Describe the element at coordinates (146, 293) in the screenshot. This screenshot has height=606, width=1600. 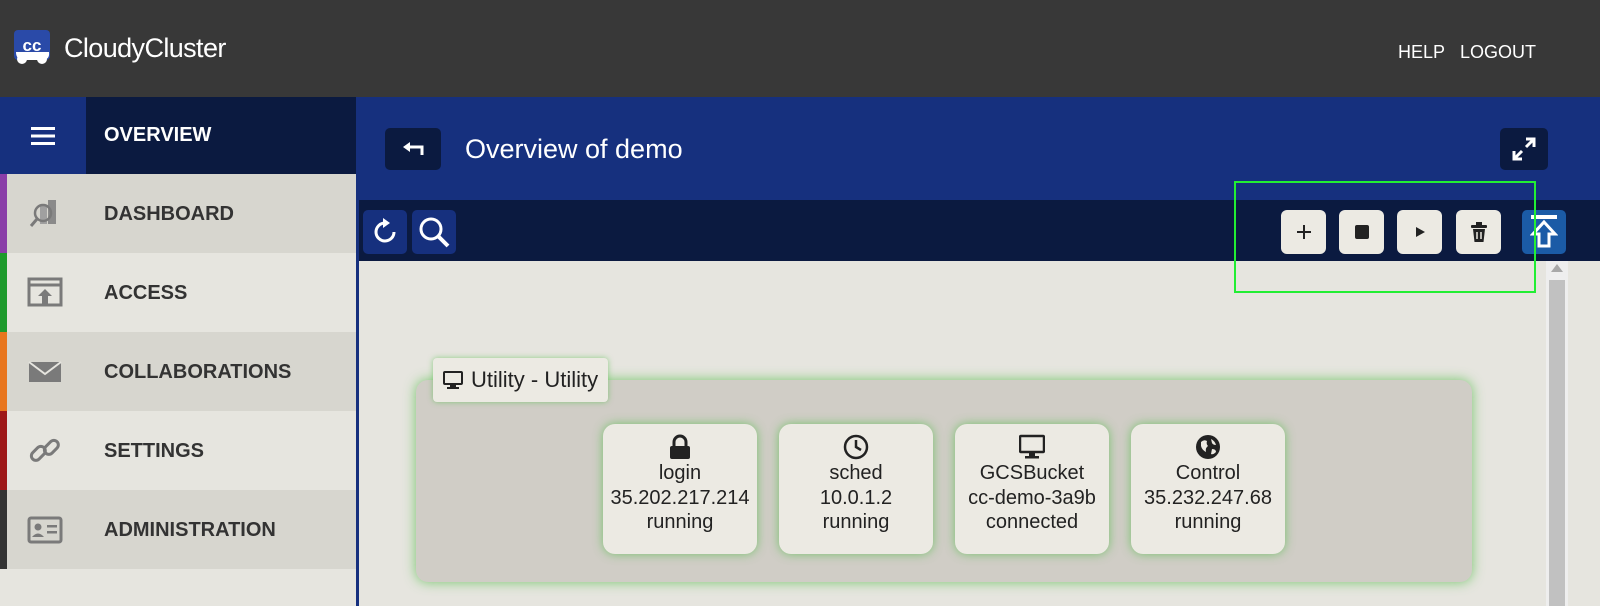
I see `sidebar-item-label: ACCESS` at that location.